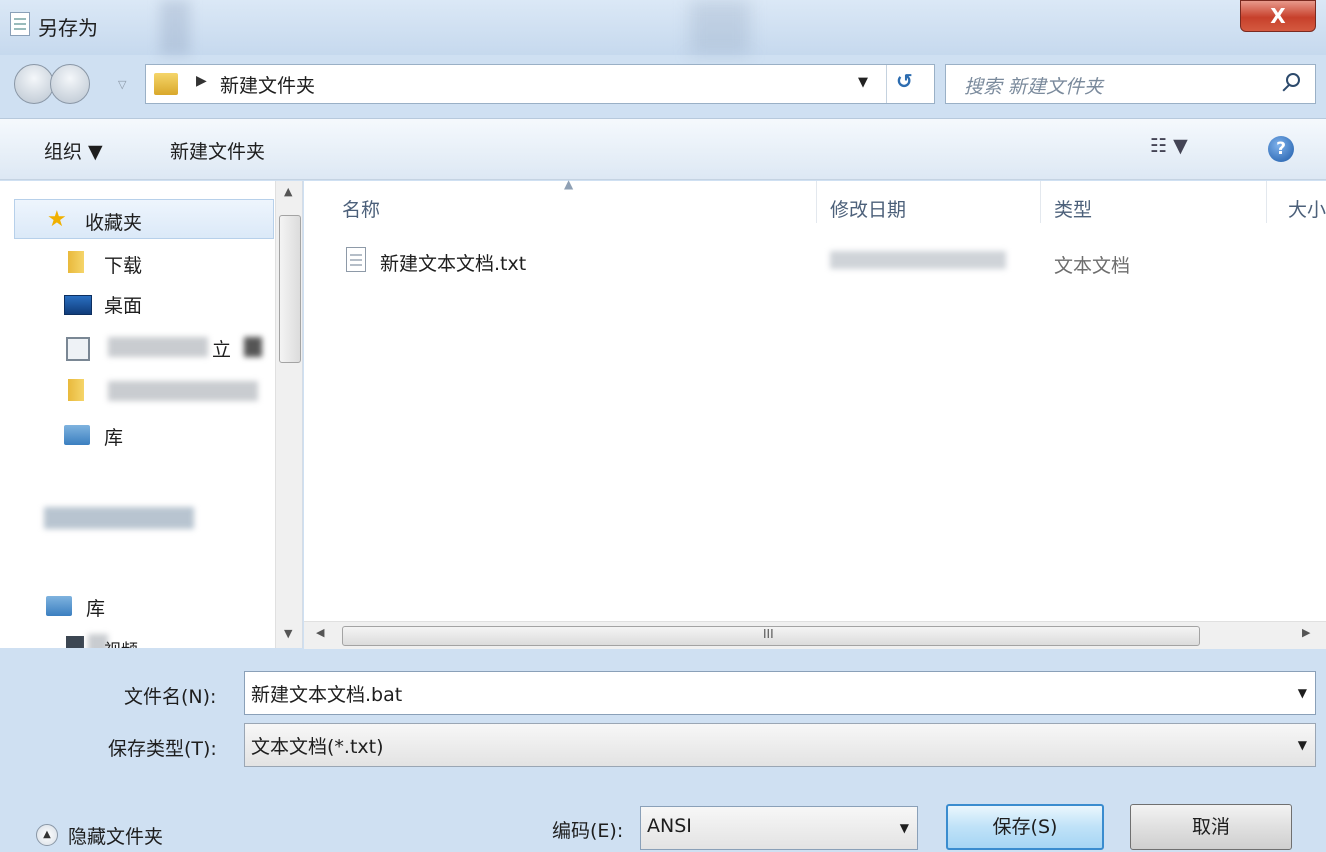  What do you see at coordinates (1306, 632) in the screenshot?
I see `scroll-right-icon: ▶` at bounding box center [1306, 632].